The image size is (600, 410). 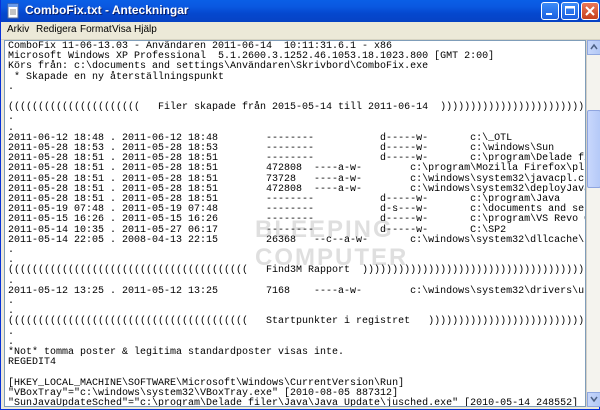 I want to click on scroll-up-button, so click(x=593, y=47).